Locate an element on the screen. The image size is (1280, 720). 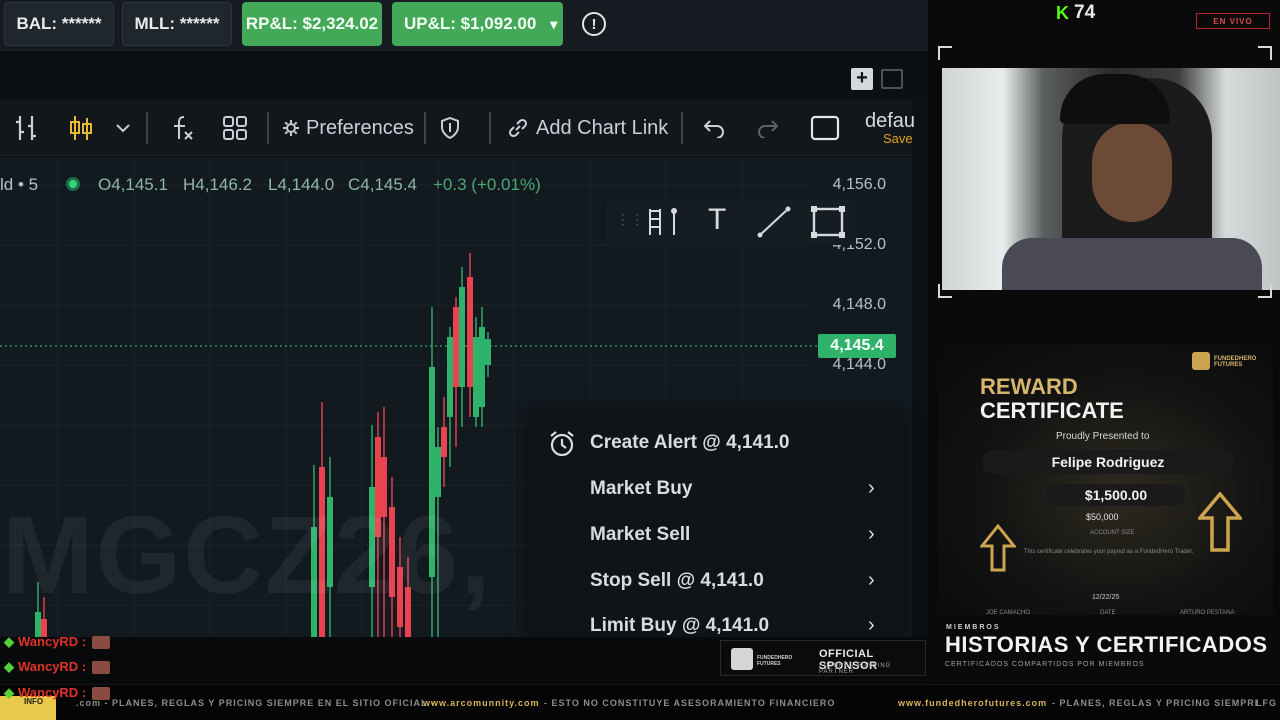
realized-pnl-badge: RP&L: $2,324.02 is located at coordinates (312, 24).